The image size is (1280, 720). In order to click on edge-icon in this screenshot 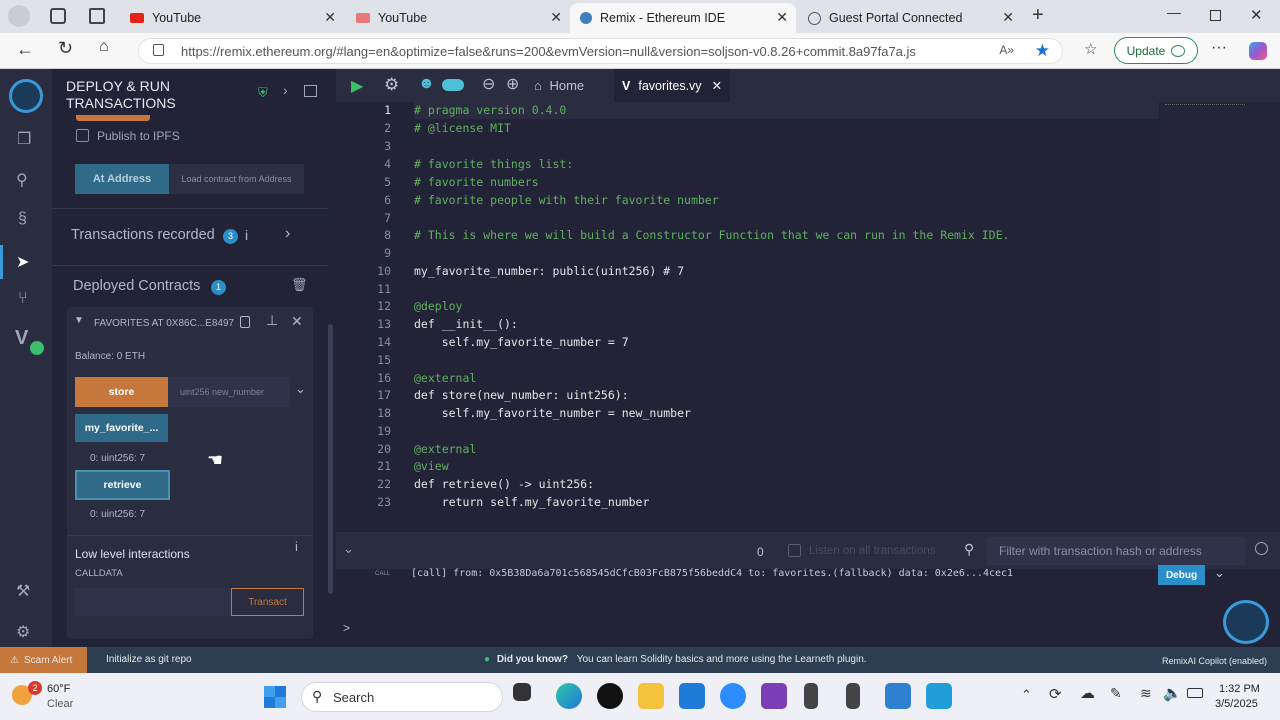, I will do `click(569, 696)`.